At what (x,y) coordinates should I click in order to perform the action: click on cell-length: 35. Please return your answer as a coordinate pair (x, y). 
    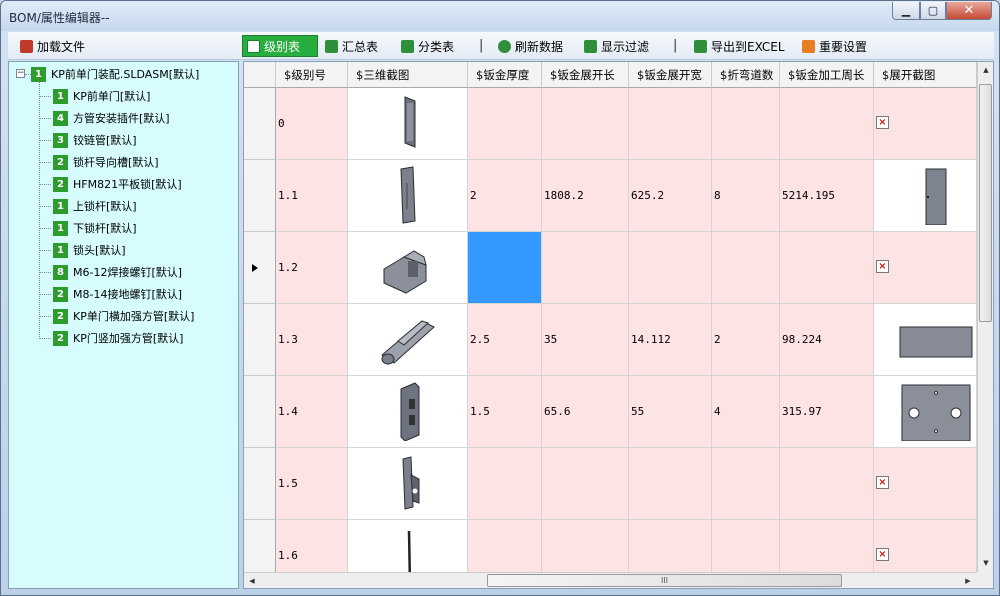
    Looking at the image, I should click on (585, 340).